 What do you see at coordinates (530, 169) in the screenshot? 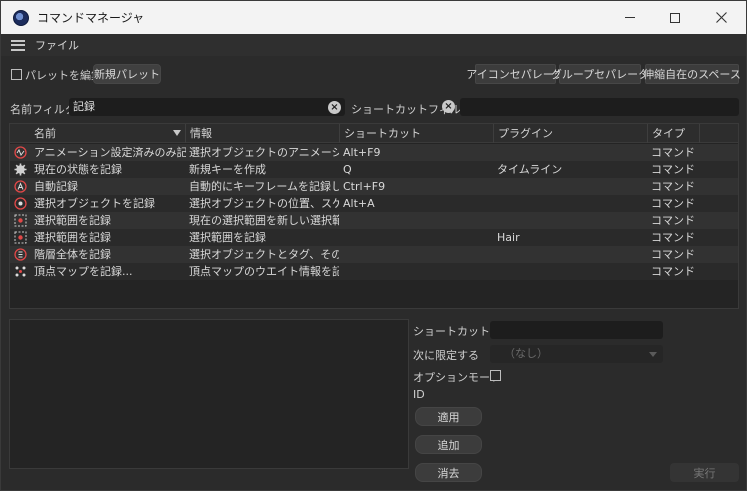
I see `cell-plugin: タイムライン` at bounding box center [530, 169].